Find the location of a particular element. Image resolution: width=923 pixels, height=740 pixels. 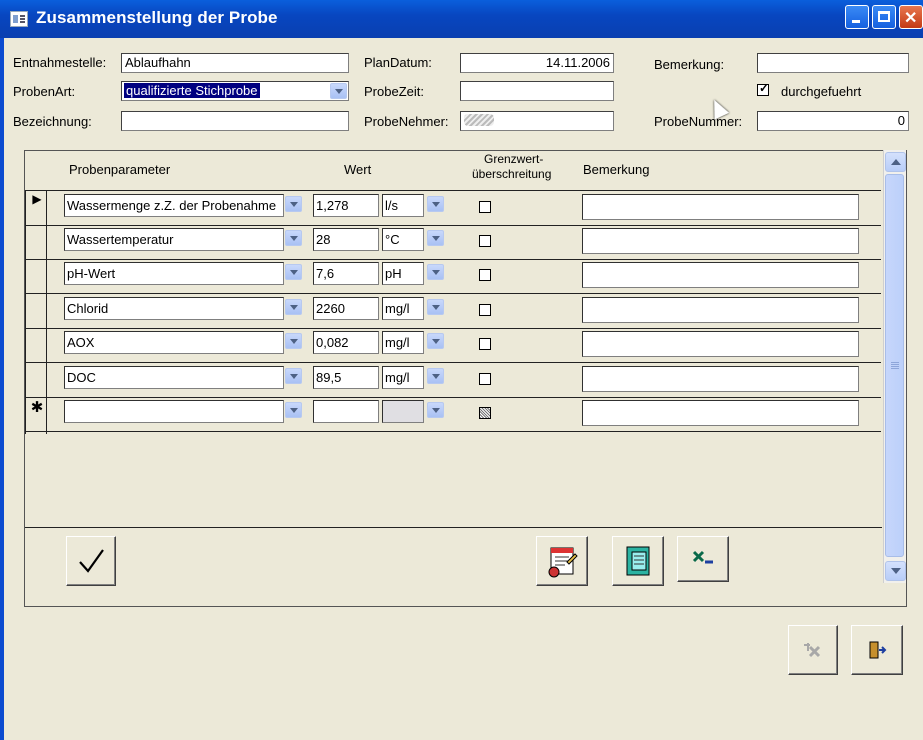

wert-field is located at coordinates (346, 411).